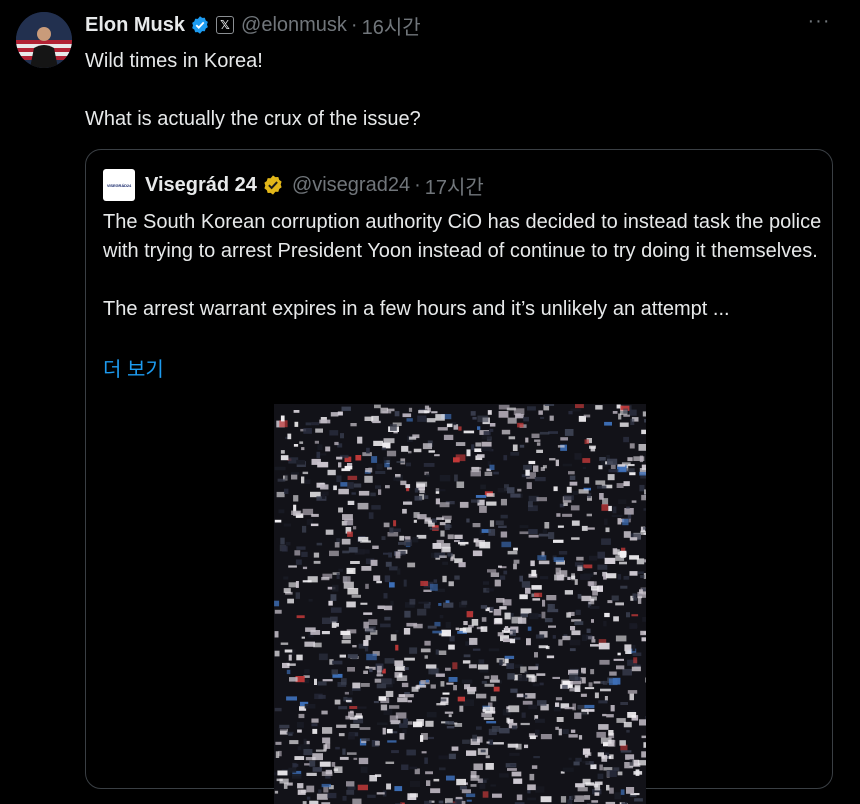  Describe the element at coordinates (294, 25) in the screenshot. I see `author-handle: @elonmusk` at that location.